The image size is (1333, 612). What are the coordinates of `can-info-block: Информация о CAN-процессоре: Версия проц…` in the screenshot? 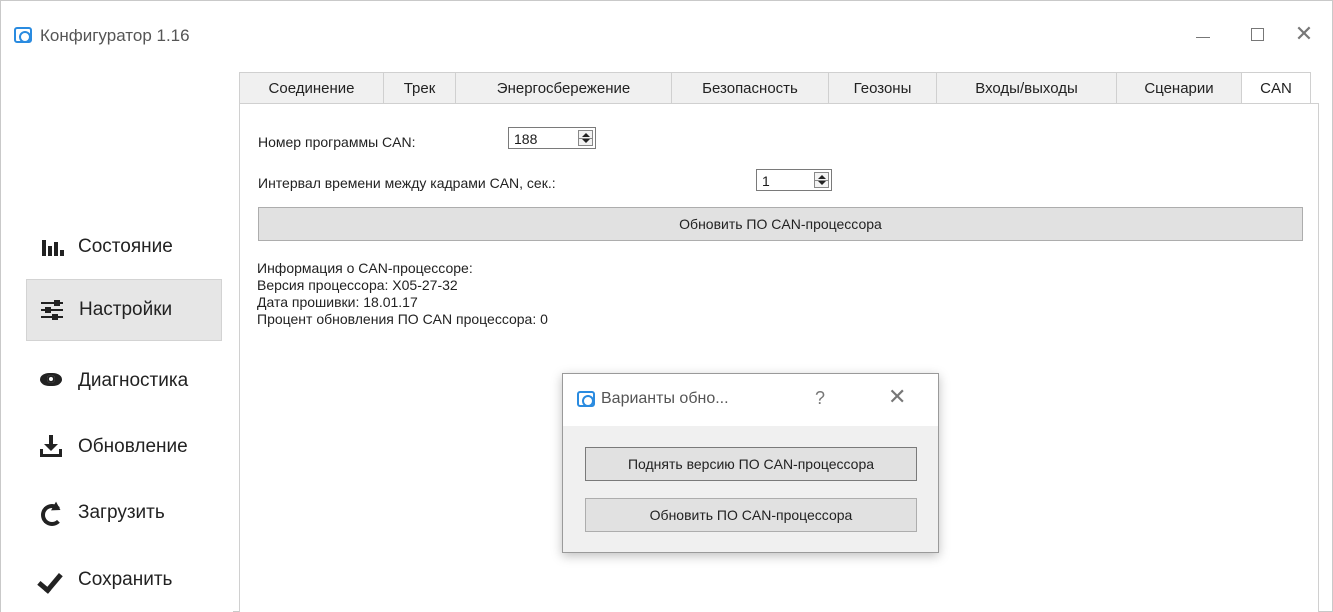 It's located at (402, 294).